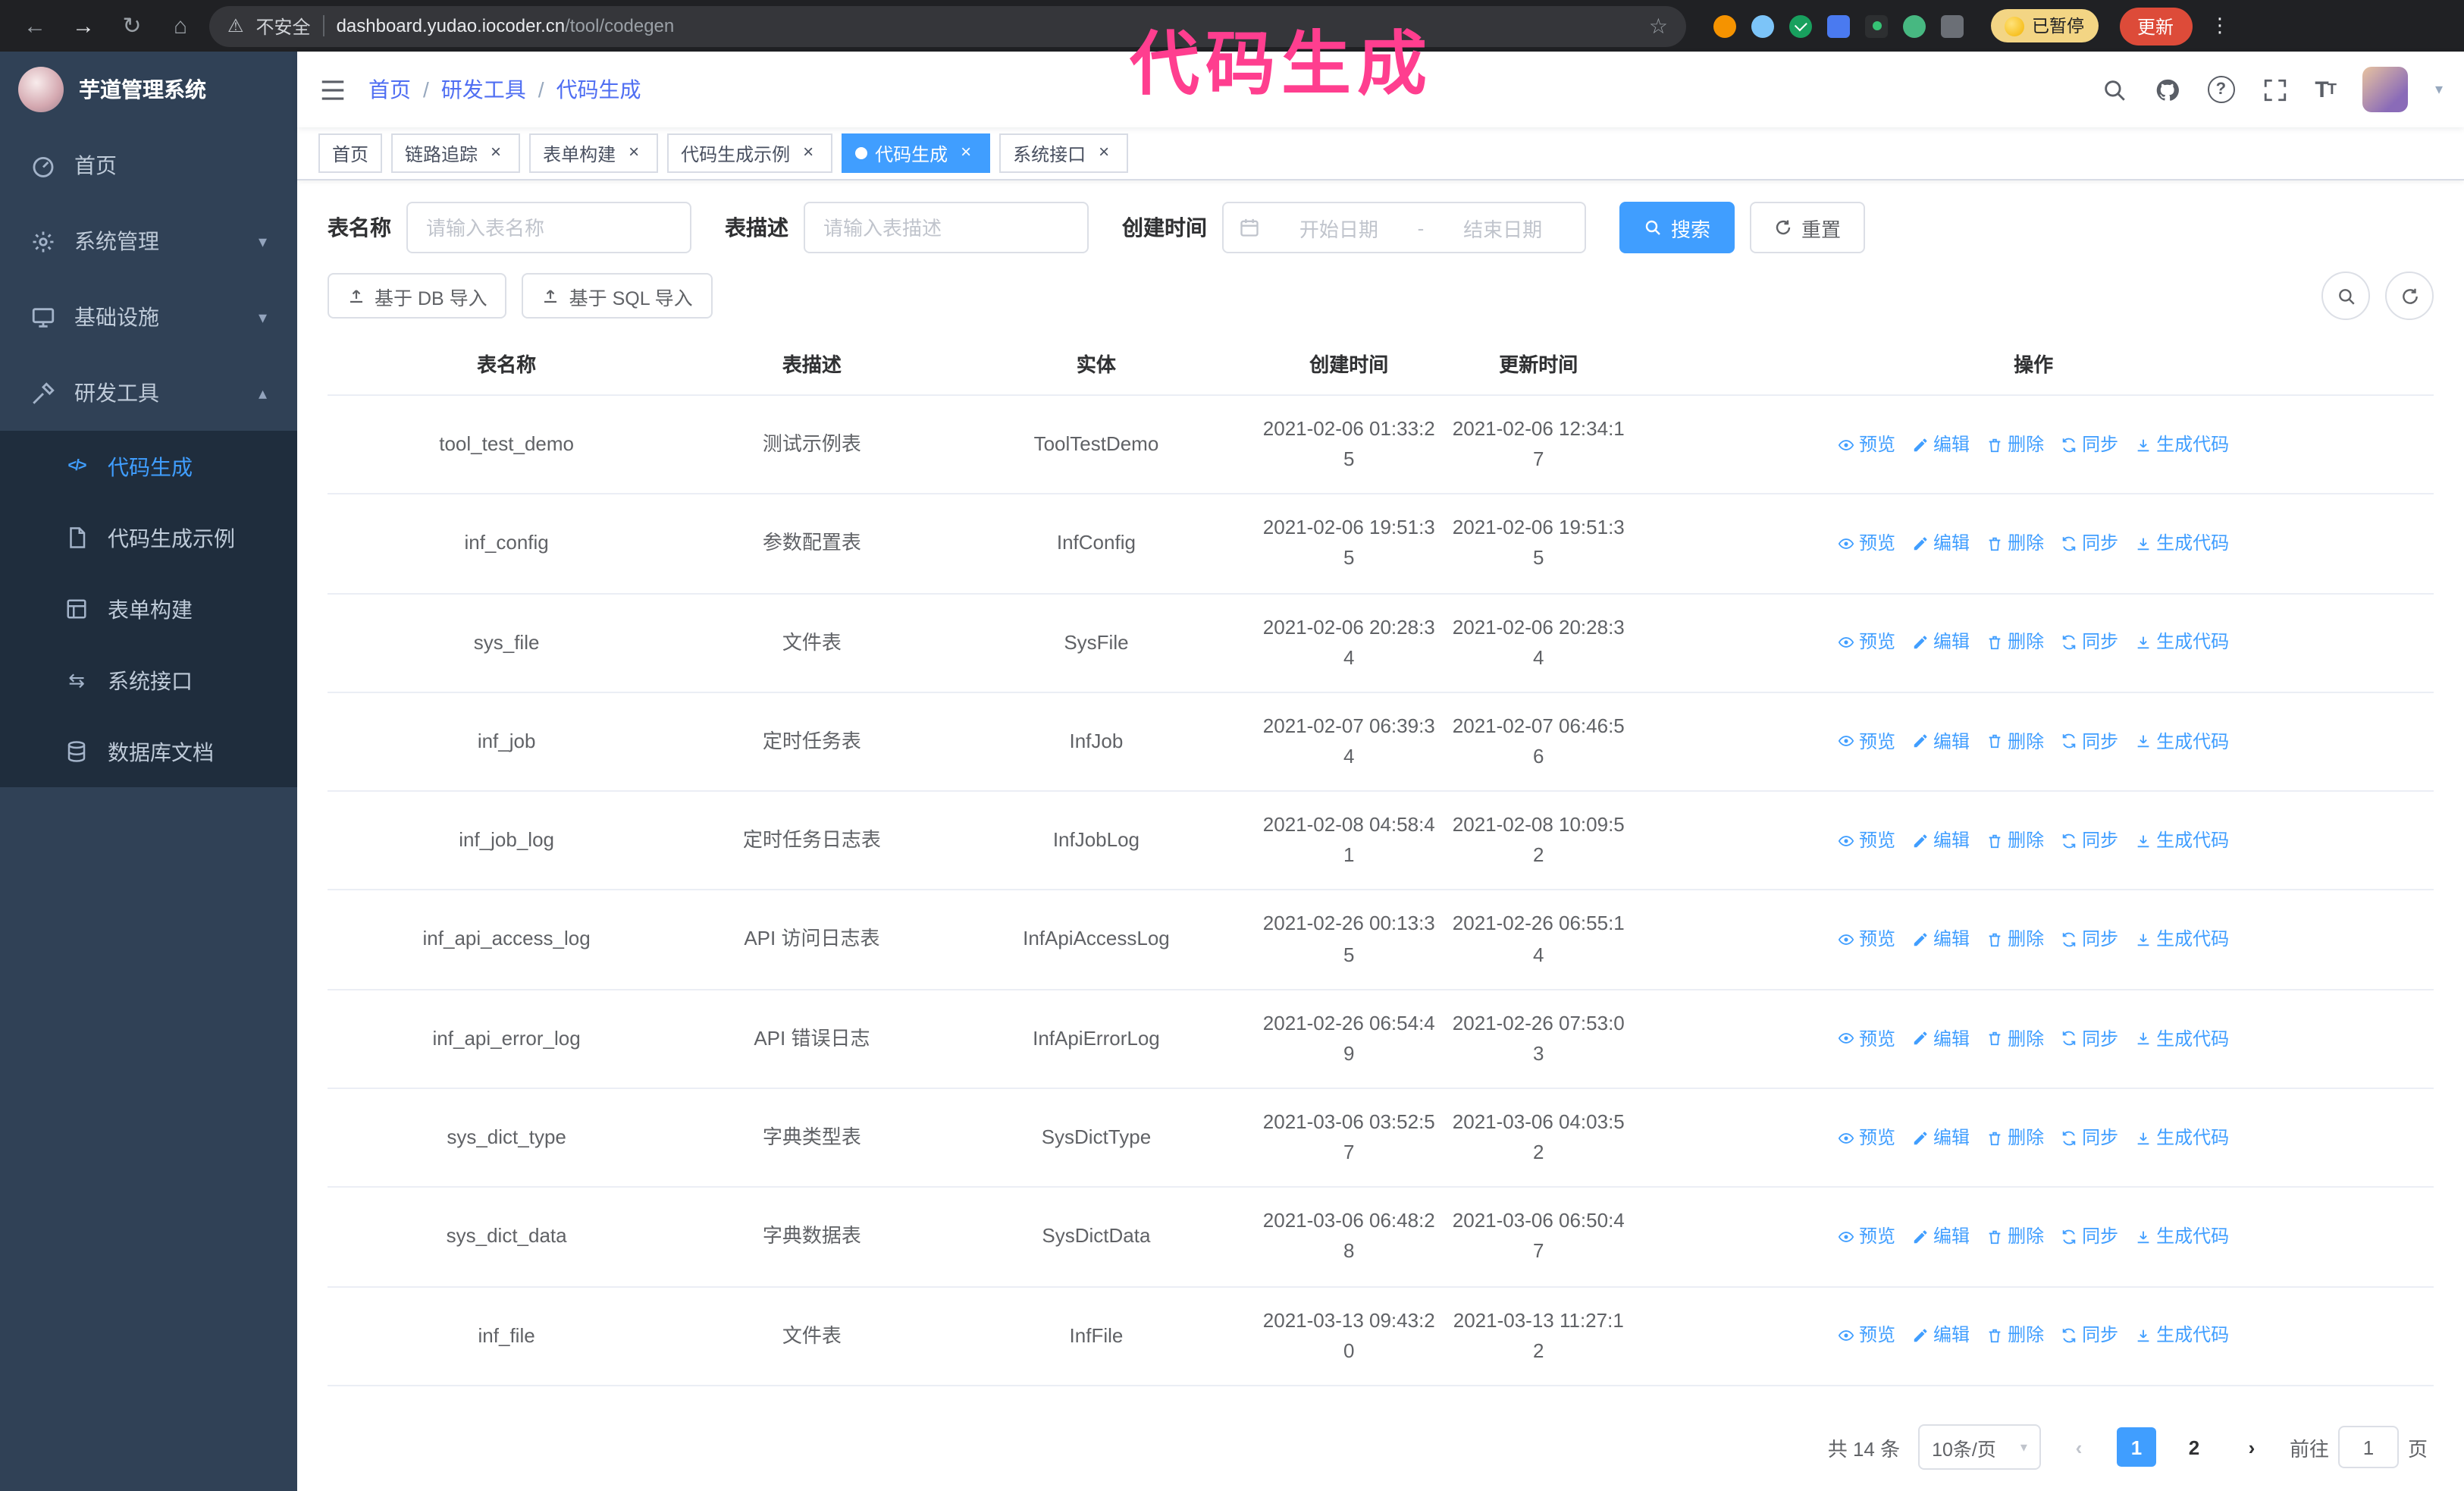  Describe the element at coordinates (2439, 89) in the screenshot. I see `avatar-caret-icon: ▾` at that location.